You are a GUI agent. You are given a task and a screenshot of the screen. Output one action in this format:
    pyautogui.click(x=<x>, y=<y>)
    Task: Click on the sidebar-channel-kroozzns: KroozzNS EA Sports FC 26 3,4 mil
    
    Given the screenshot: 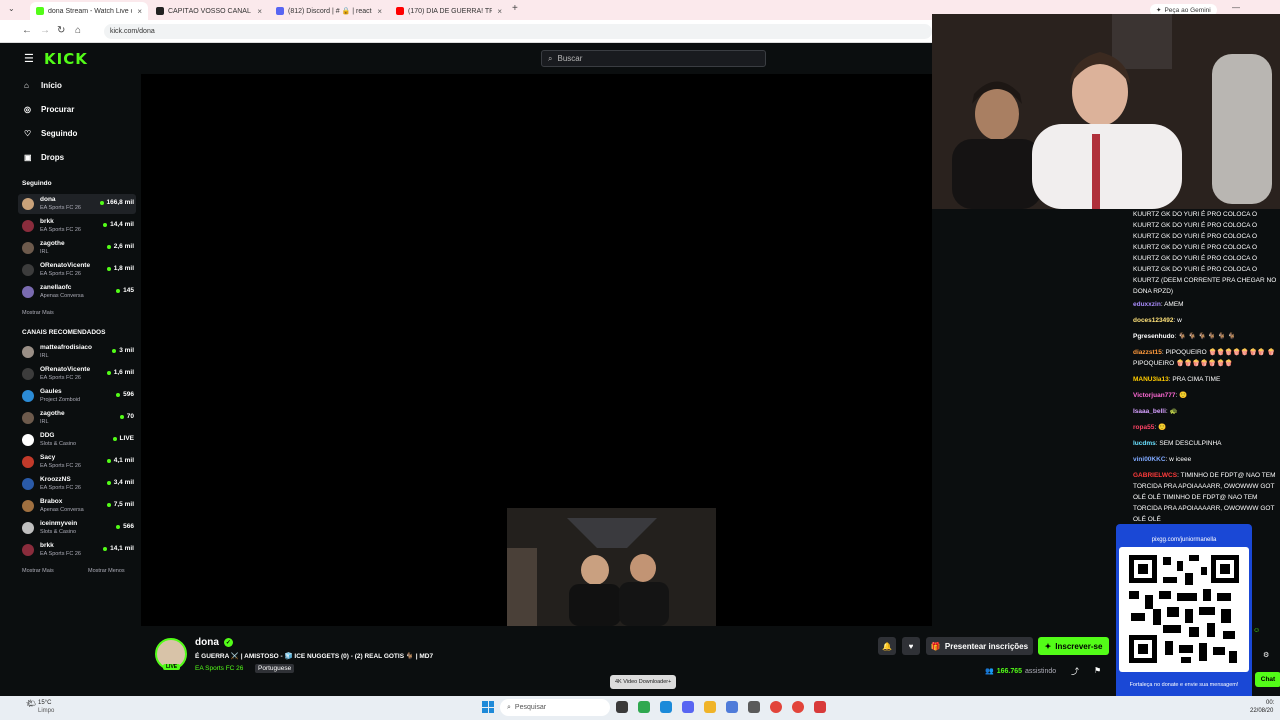 What is the action you would take?
    pyautogui.click(x=77, y=484)
    